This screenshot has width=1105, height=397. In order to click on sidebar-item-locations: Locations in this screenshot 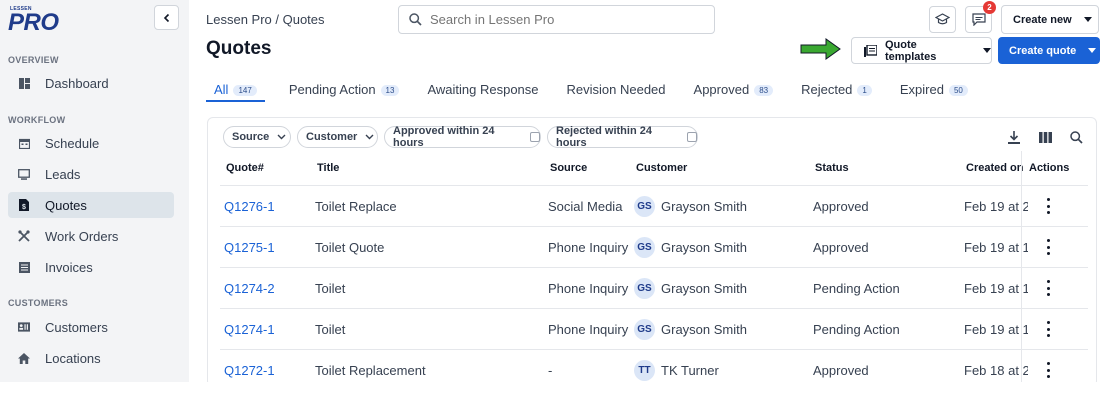, I will do `click(91, 358)`.